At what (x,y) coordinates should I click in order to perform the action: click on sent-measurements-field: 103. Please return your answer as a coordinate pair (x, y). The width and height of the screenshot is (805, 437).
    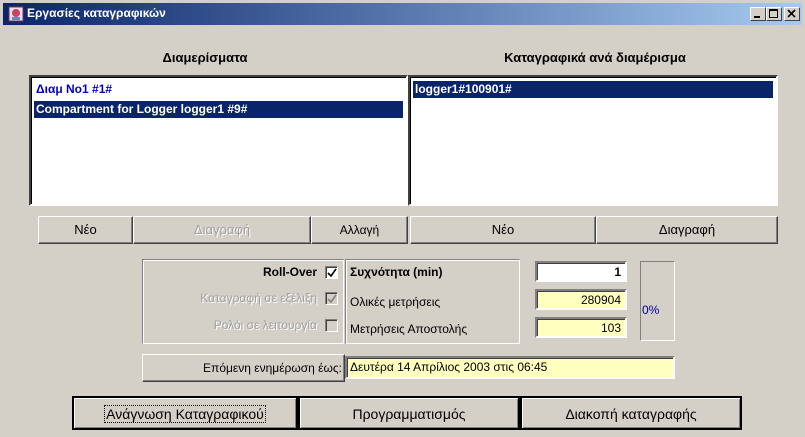
    Looking at the image, I should click on (581, 327).